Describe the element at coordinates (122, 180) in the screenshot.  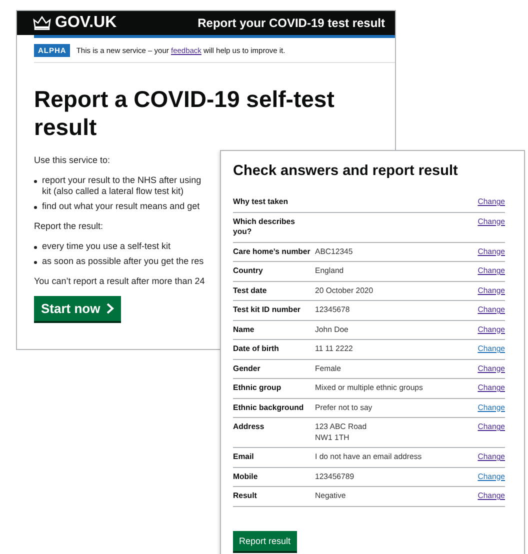
I see `list-item-text: report your result to the NHS after using` at that location.